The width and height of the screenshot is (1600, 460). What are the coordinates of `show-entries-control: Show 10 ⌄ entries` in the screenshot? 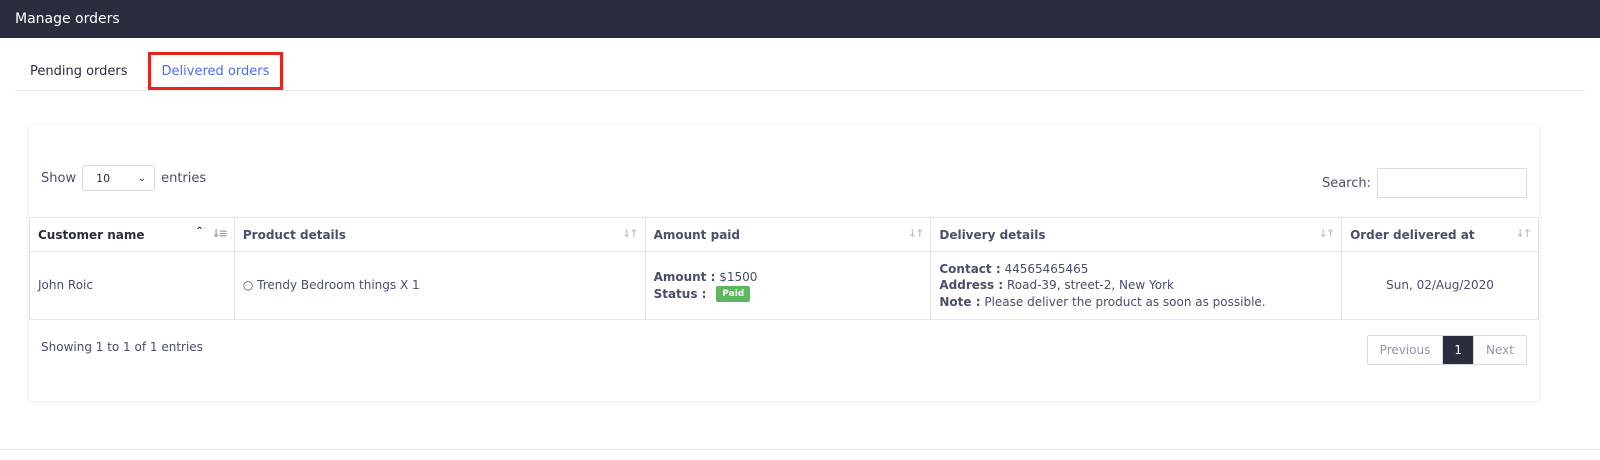 It's located at (123, 178).